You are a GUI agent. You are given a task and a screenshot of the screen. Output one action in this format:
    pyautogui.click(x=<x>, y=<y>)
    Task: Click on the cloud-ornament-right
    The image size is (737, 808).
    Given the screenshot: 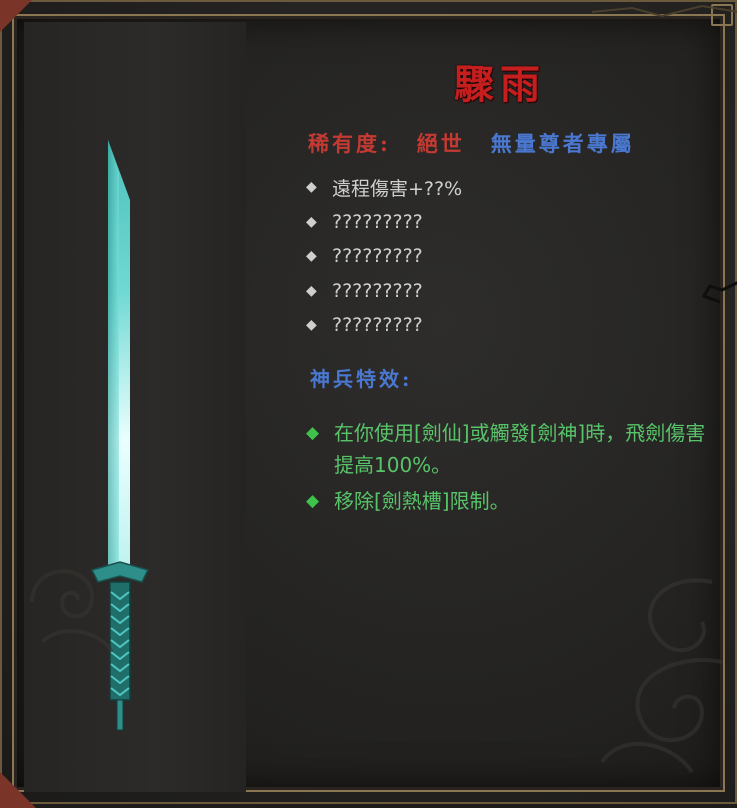 What is the action you would take?
    pyautogui.click(x=661, y=676)
    